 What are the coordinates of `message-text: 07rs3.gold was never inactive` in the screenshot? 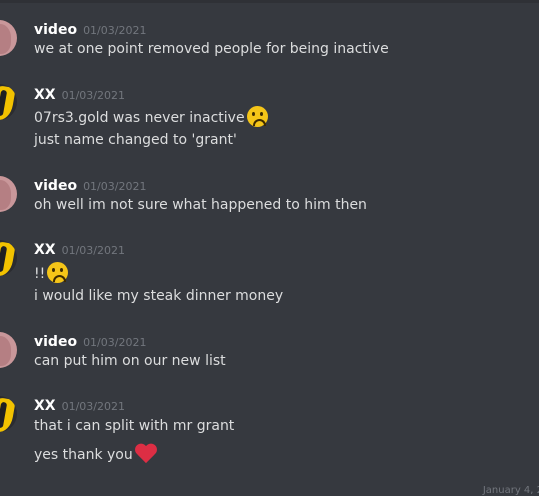 It's located at (139, 118).